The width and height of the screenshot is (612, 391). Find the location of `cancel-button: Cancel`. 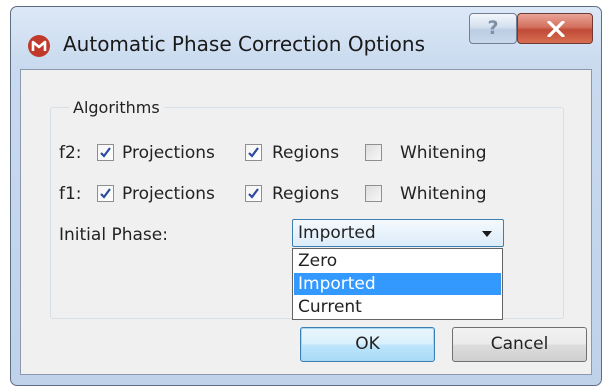

cancel-button: Cancel is located at coordinates (519, 344).